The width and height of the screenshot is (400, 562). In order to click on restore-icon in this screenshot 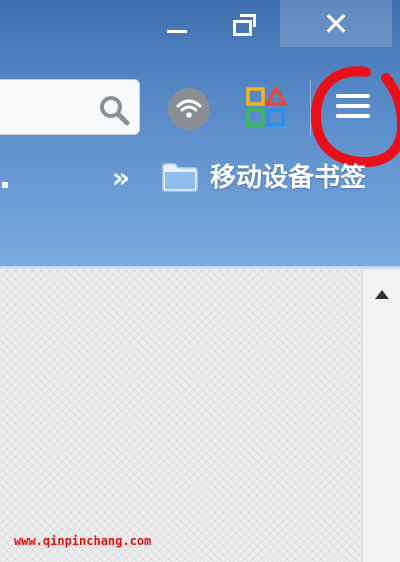, I will do `click(244, 24)`.